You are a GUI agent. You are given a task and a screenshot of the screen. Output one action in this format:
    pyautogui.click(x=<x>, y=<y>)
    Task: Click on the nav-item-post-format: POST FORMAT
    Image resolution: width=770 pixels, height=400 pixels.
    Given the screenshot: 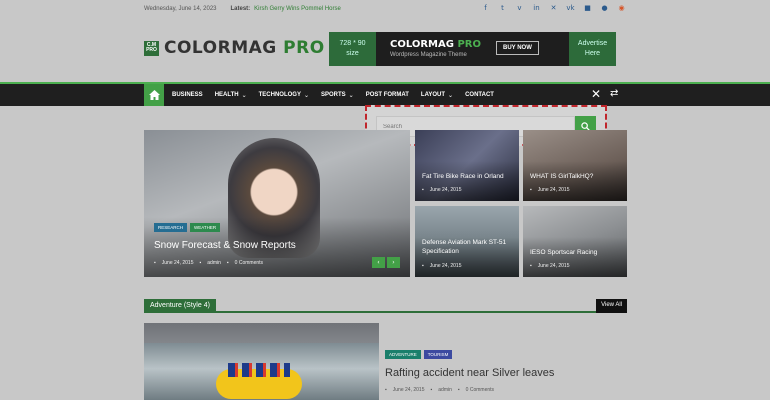 What is the action you would take?
    pyautogui.click(x=387, y=95)
    